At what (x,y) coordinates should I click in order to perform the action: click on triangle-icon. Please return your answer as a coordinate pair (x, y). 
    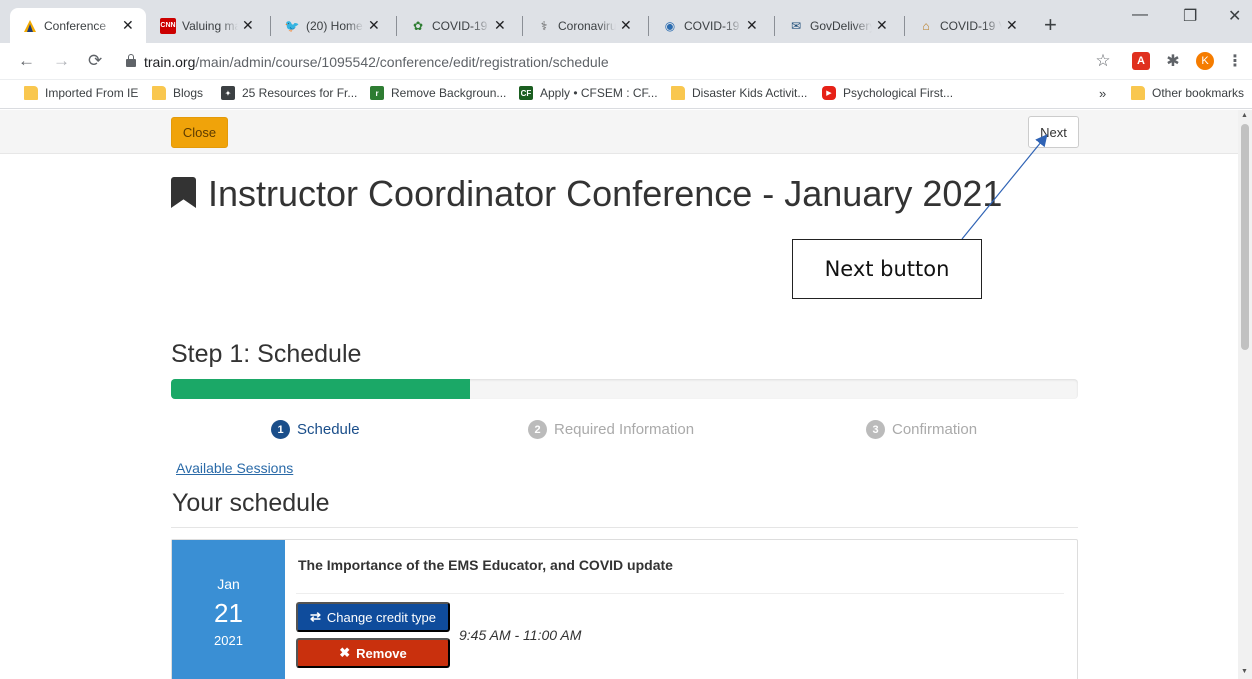
    Looking at the image, I should click on (30, 26).